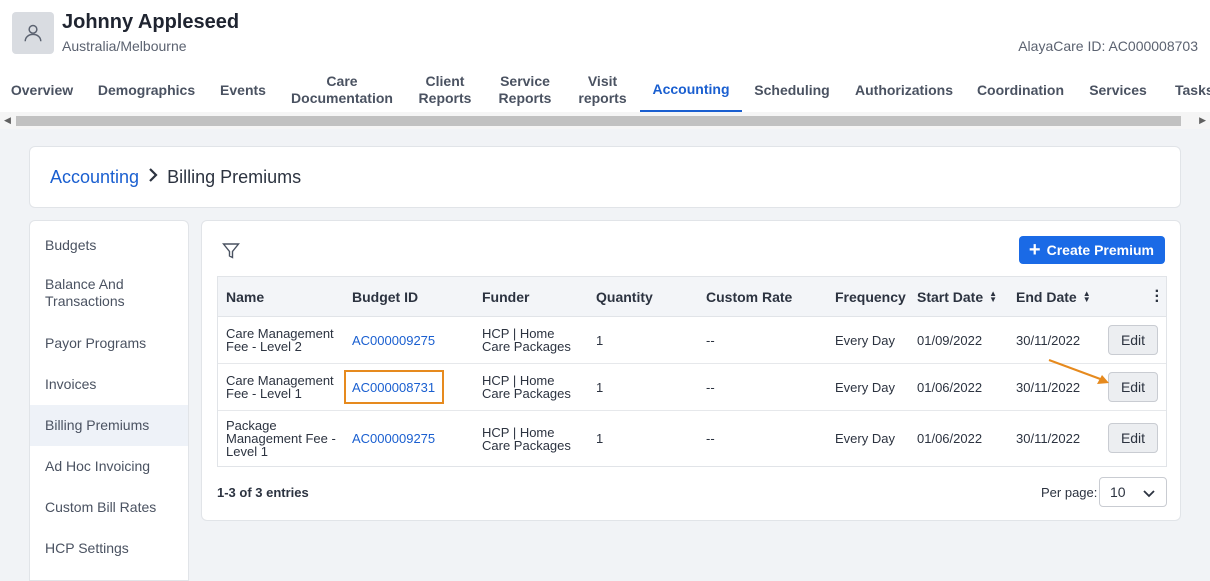 Image resolution: width=1210 pixels, height=581 pixels. What do you see at coordinates (1091, 250) in the screenshot?
I see `create-premium-button: + Create Premium` at bounding box center [1091, 250].